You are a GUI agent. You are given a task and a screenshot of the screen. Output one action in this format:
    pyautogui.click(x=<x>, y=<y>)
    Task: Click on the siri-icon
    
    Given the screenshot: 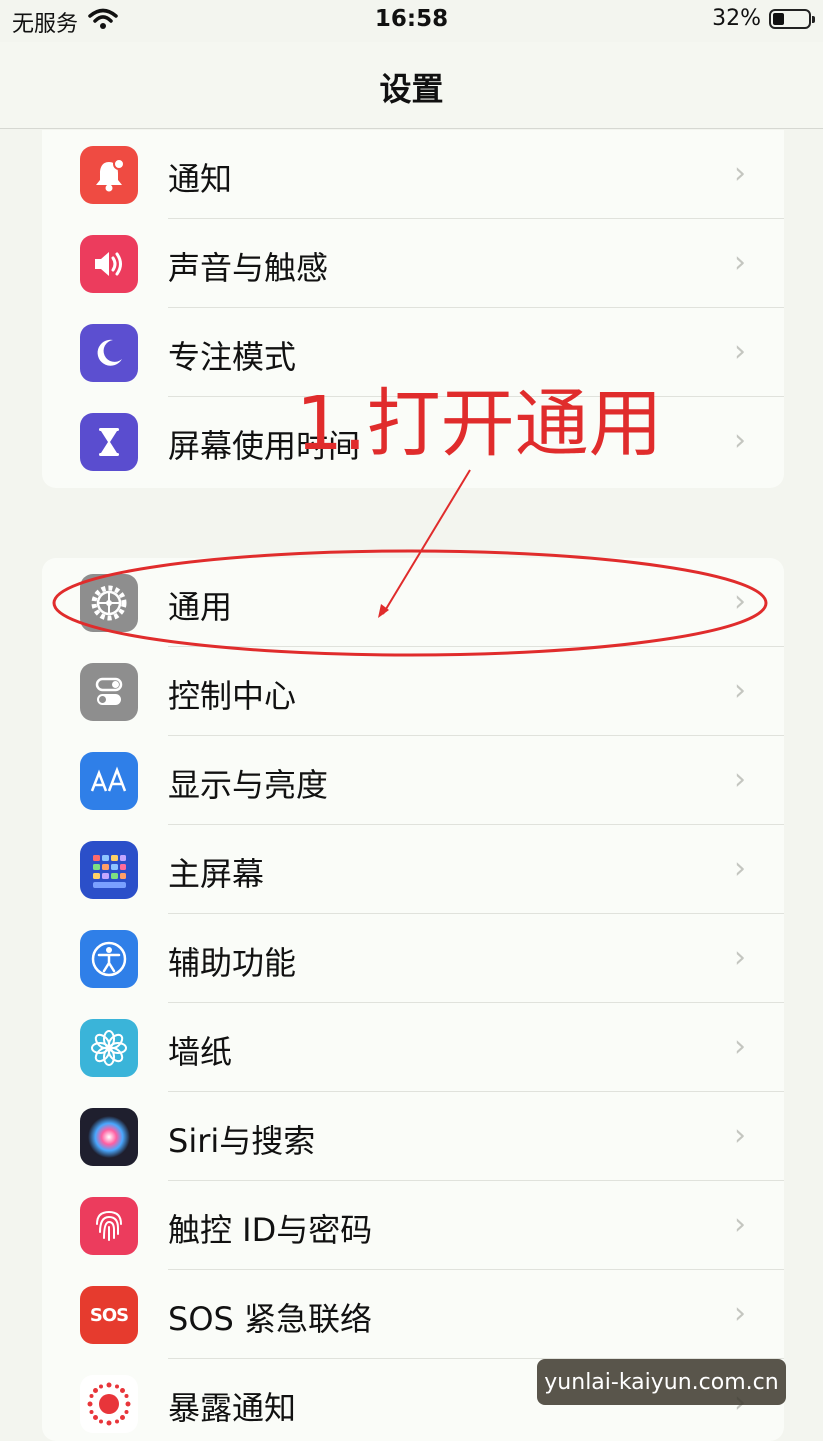 What is the action you would take?
    pyautogui.click(x=109, y=1137)
    